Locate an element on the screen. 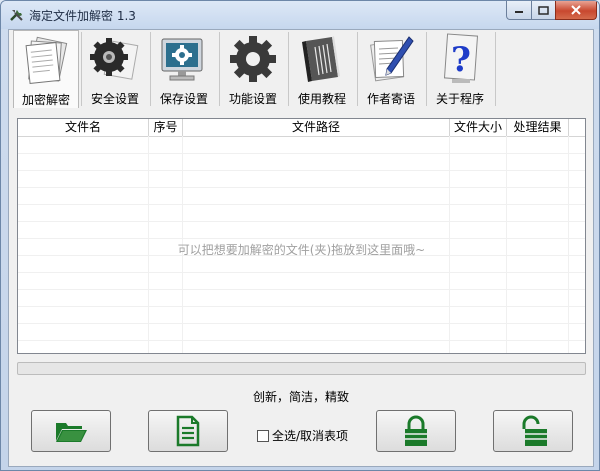 The image size is (600, 471). close-icon is located at coordinates (576, 10).